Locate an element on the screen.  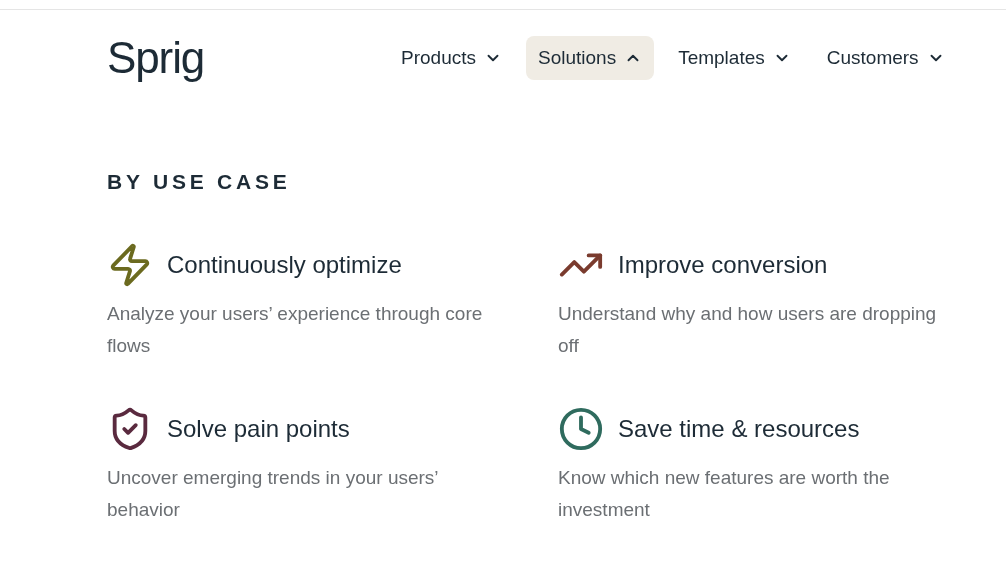
nav-menu-item: Solutions is located at coordinates (590, 58).